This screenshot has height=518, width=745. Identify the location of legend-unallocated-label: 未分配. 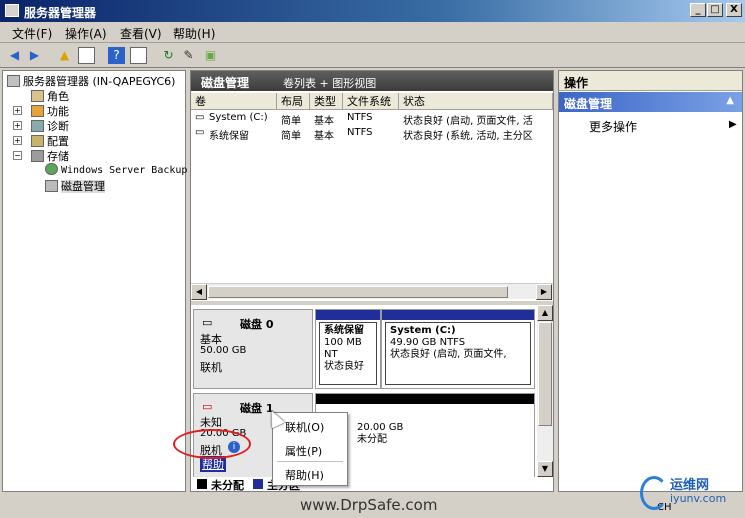
(227, 485).